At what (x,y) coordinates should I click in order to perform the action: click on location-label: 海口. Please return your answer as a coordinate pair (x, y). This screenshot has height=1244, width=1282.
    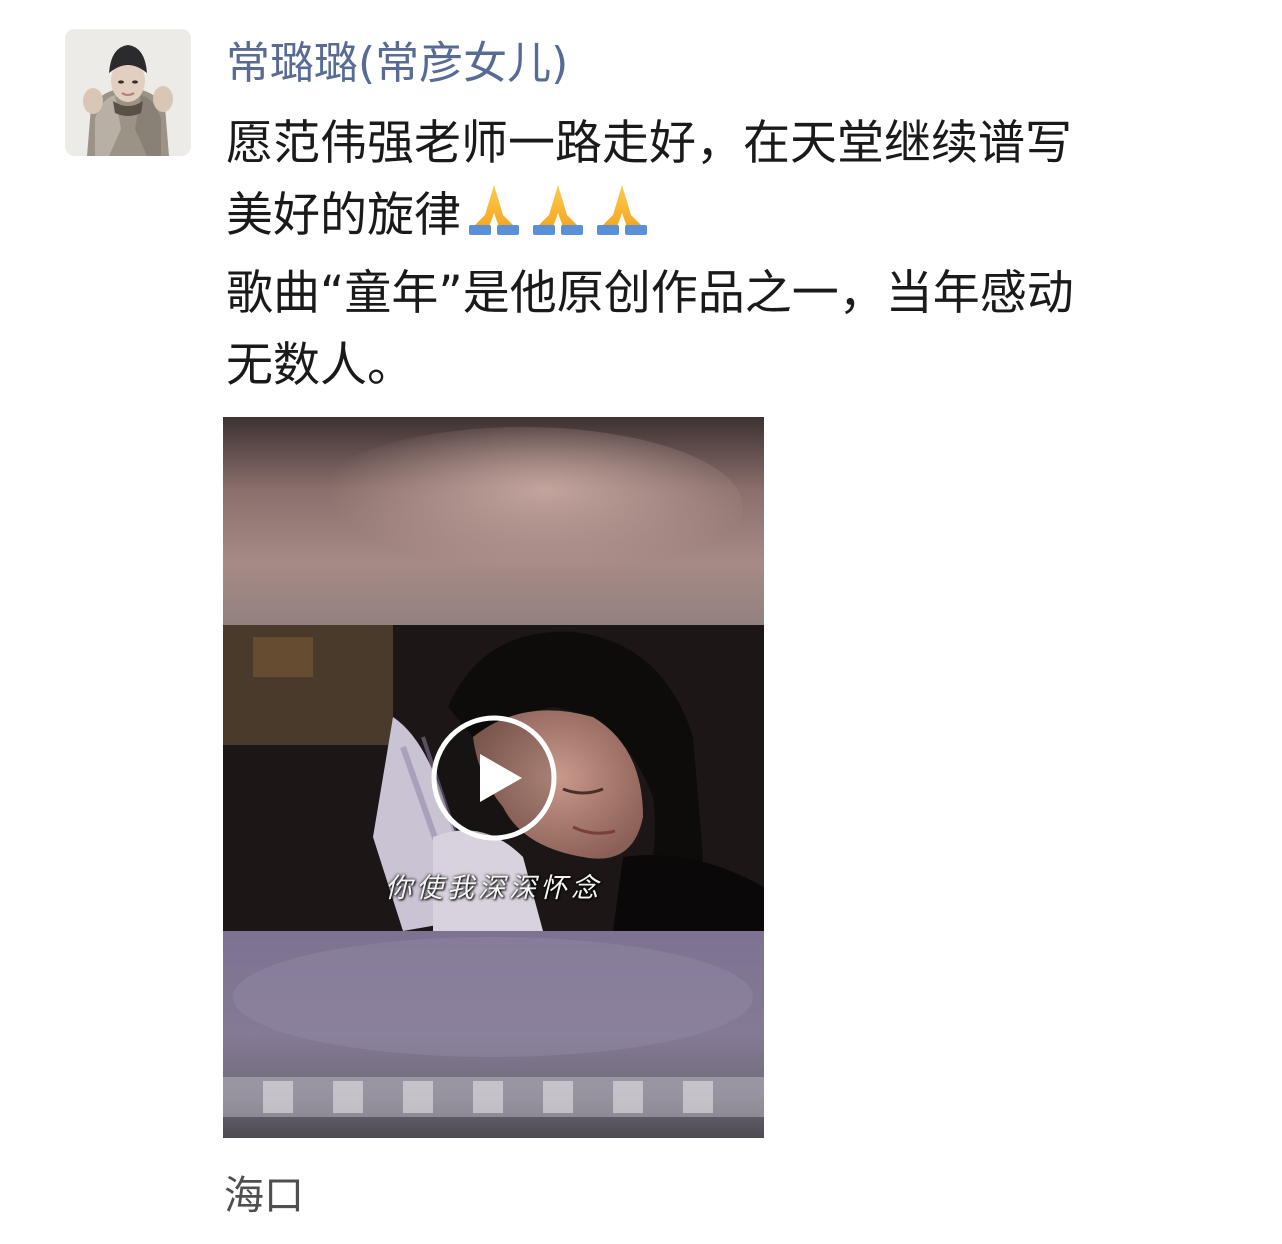
    Looking at the image, I should click on (264, 1196).